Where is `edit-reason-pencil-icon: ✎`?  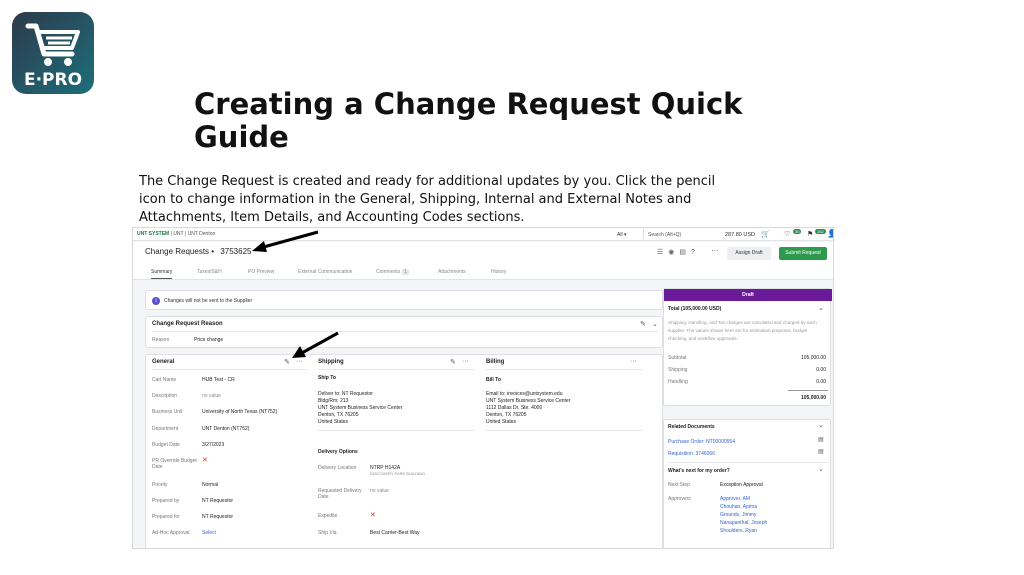
edit-reason-pencil-icon: ✎ is located at coordinates (643, 324).